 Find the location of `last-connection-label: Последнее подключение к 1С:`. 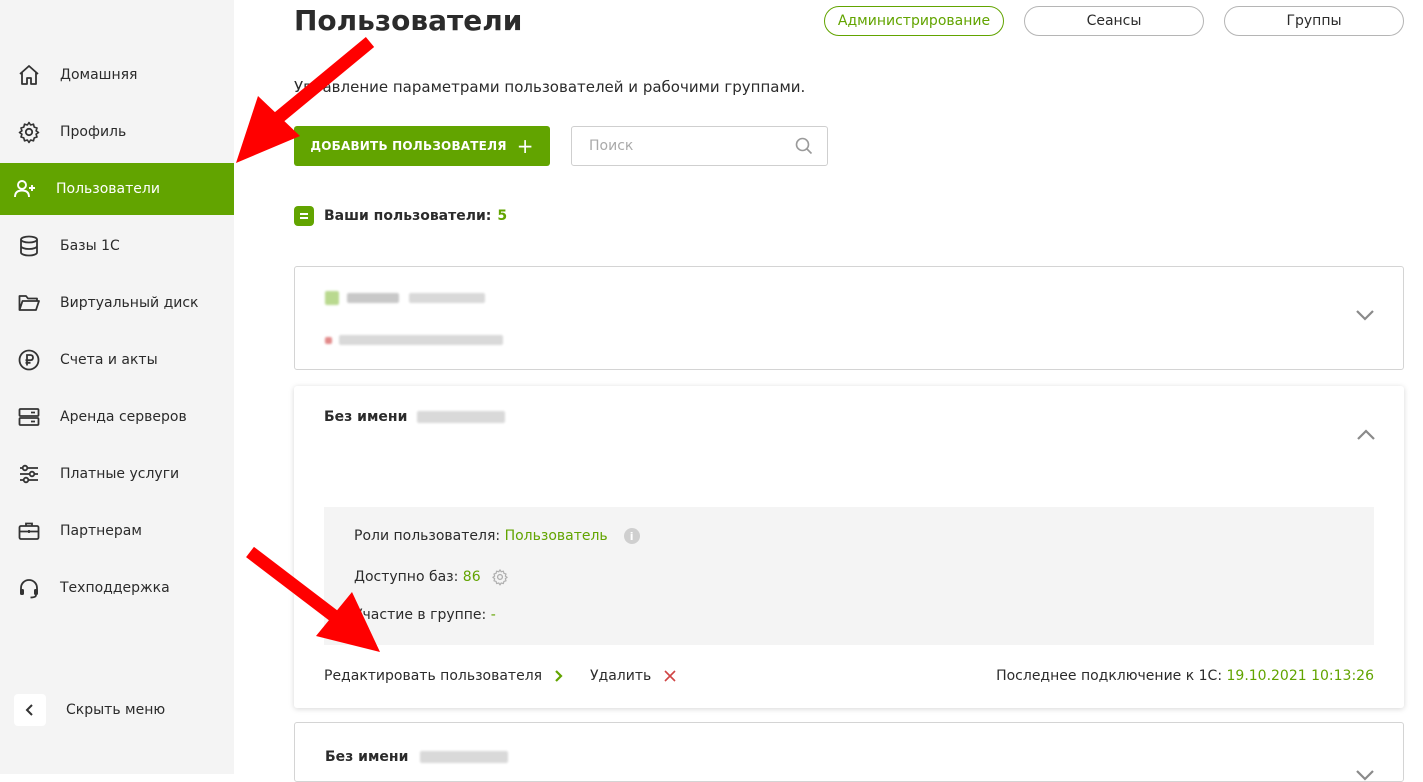

last-connection-label: Последнее подключение к 1С: is located at coordinates (1109, 676).